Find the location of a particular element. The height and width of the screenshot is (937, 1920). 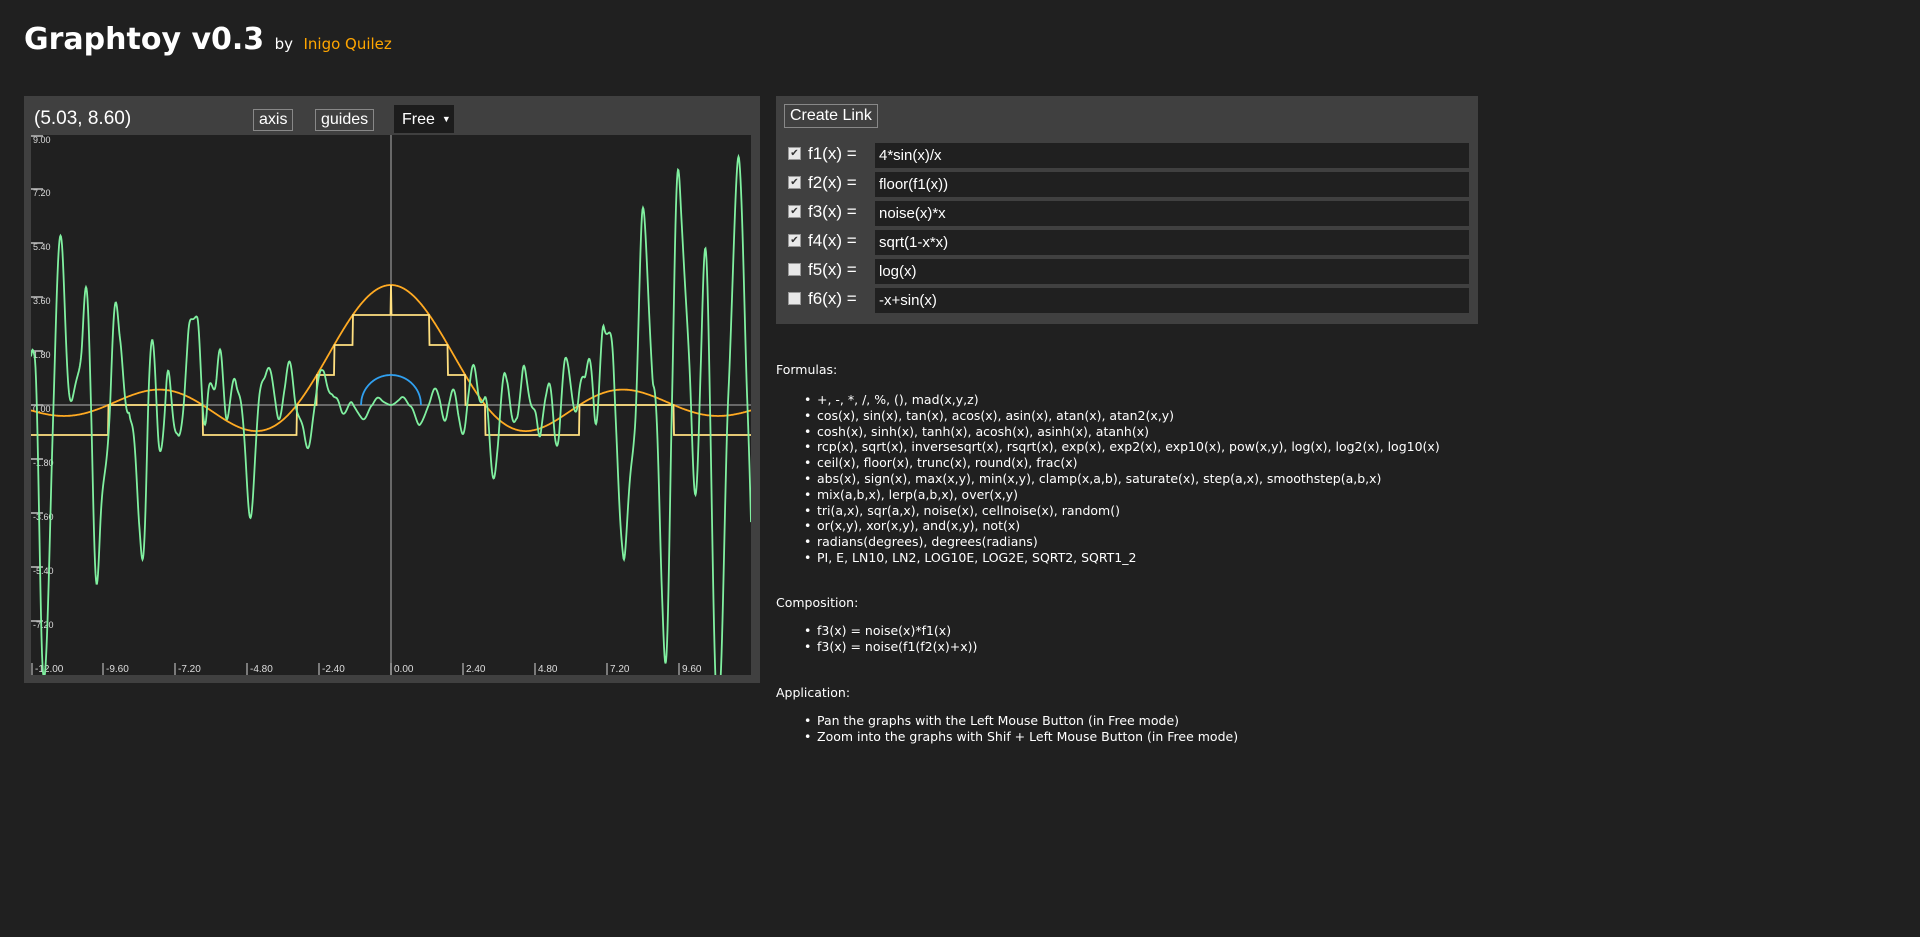

application-heading: Application: is located at coordinates (813, 692).